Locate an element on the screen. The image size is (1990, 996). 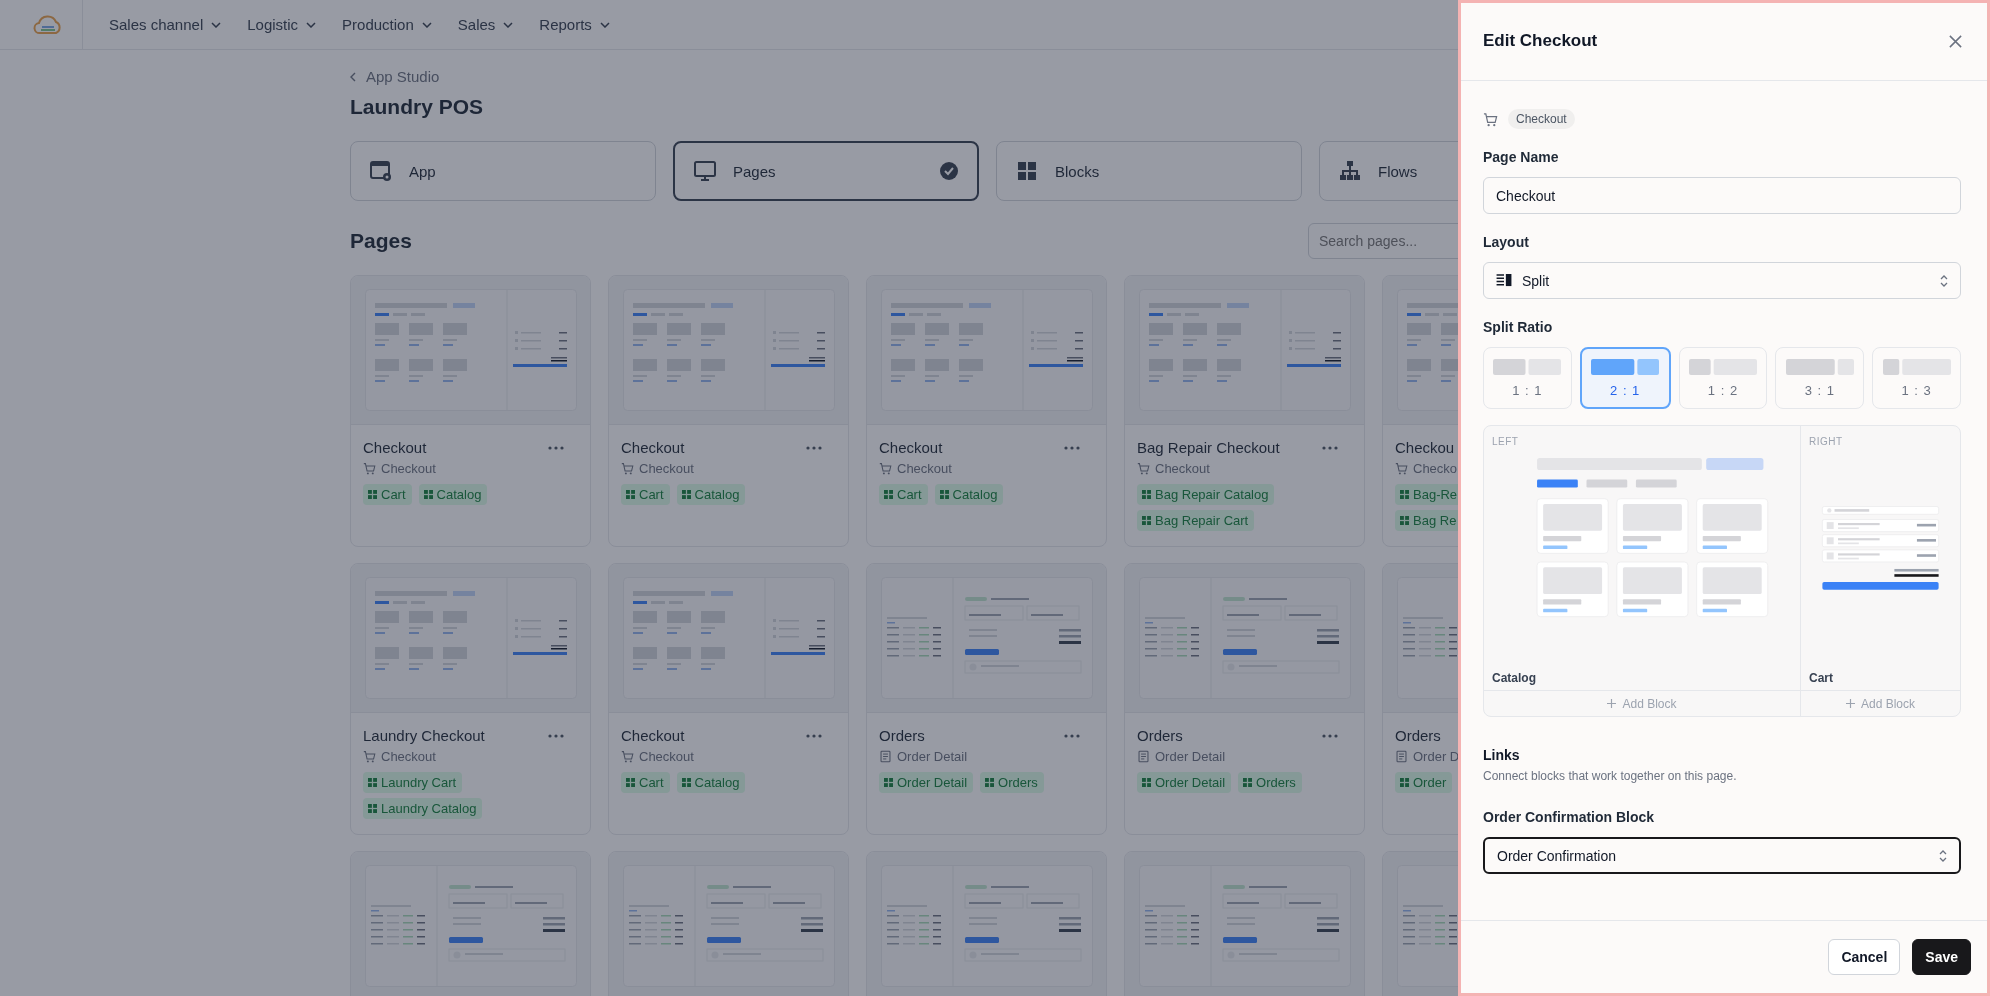
section-tab: Pages is located at coordinates (826, 171).